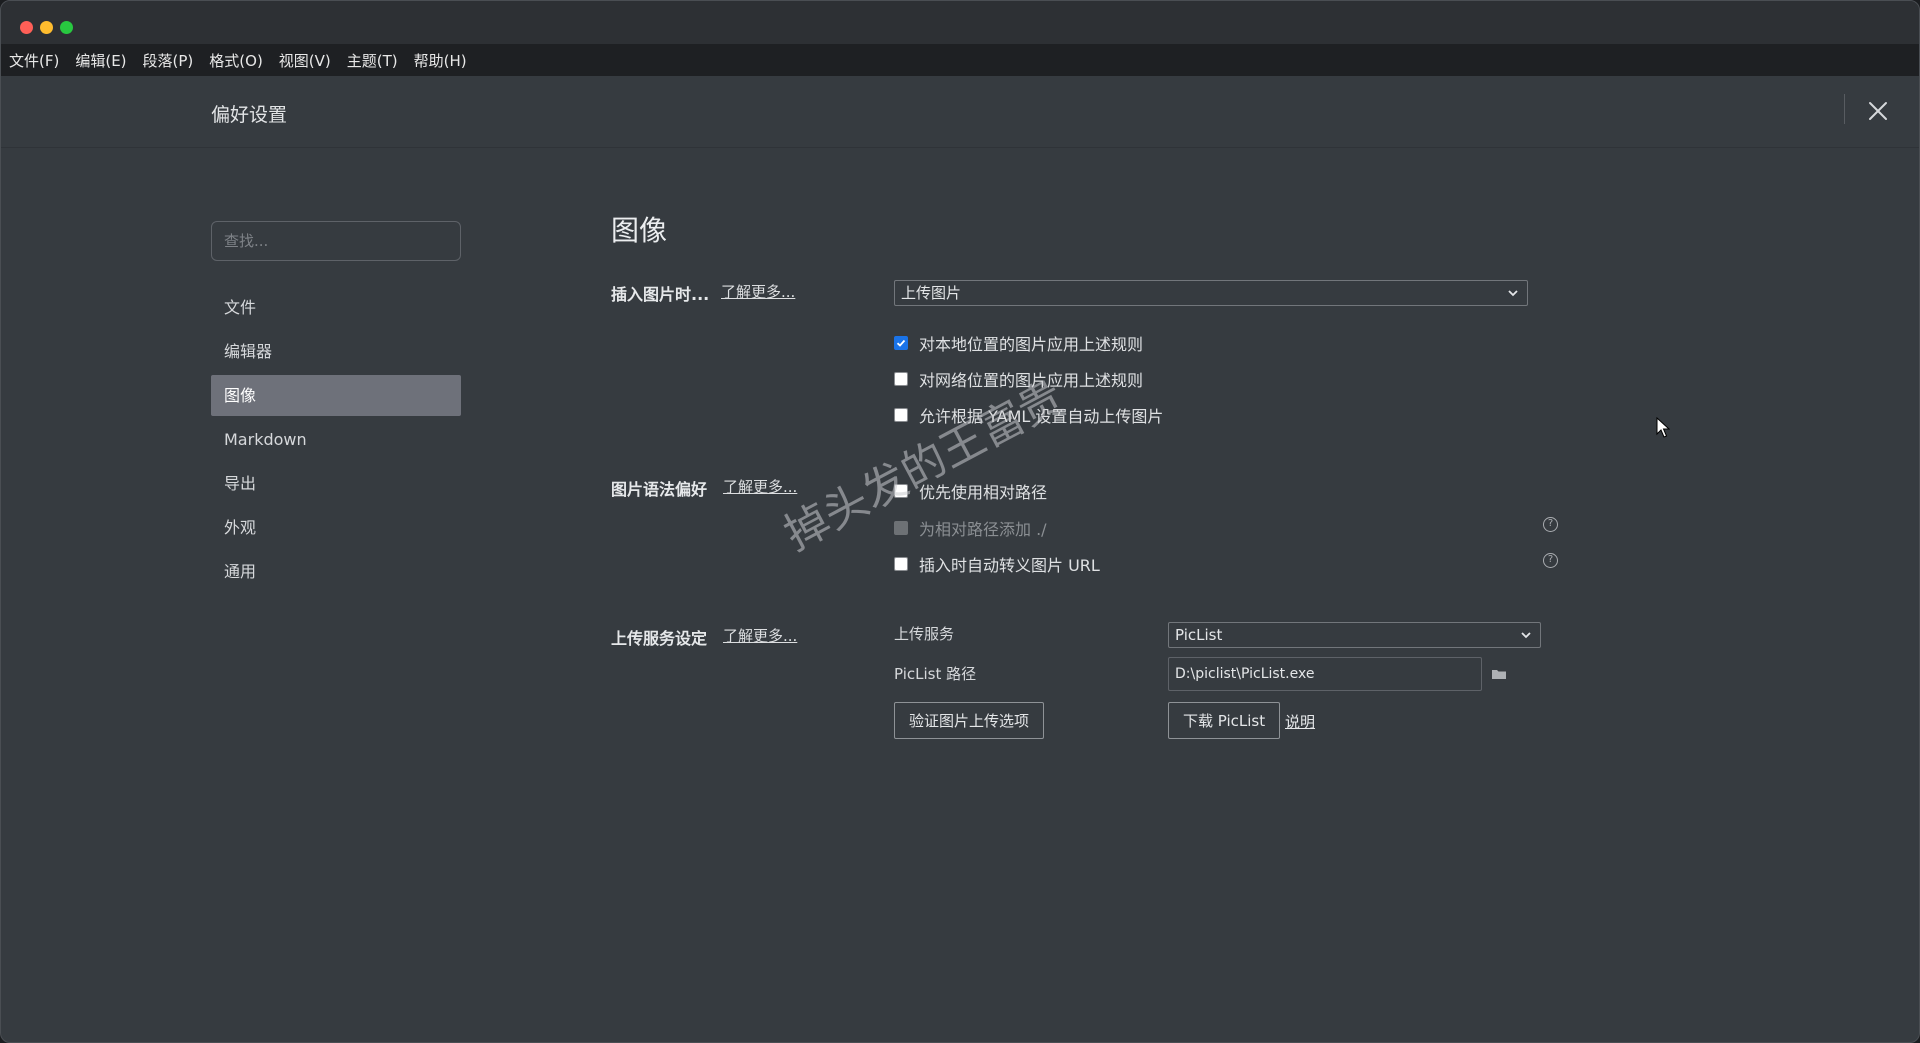 The image size is (1920, 1043). Describe the element at coordinates (639, 230) in the screenshot. I see `section-title: 图像` at that location.